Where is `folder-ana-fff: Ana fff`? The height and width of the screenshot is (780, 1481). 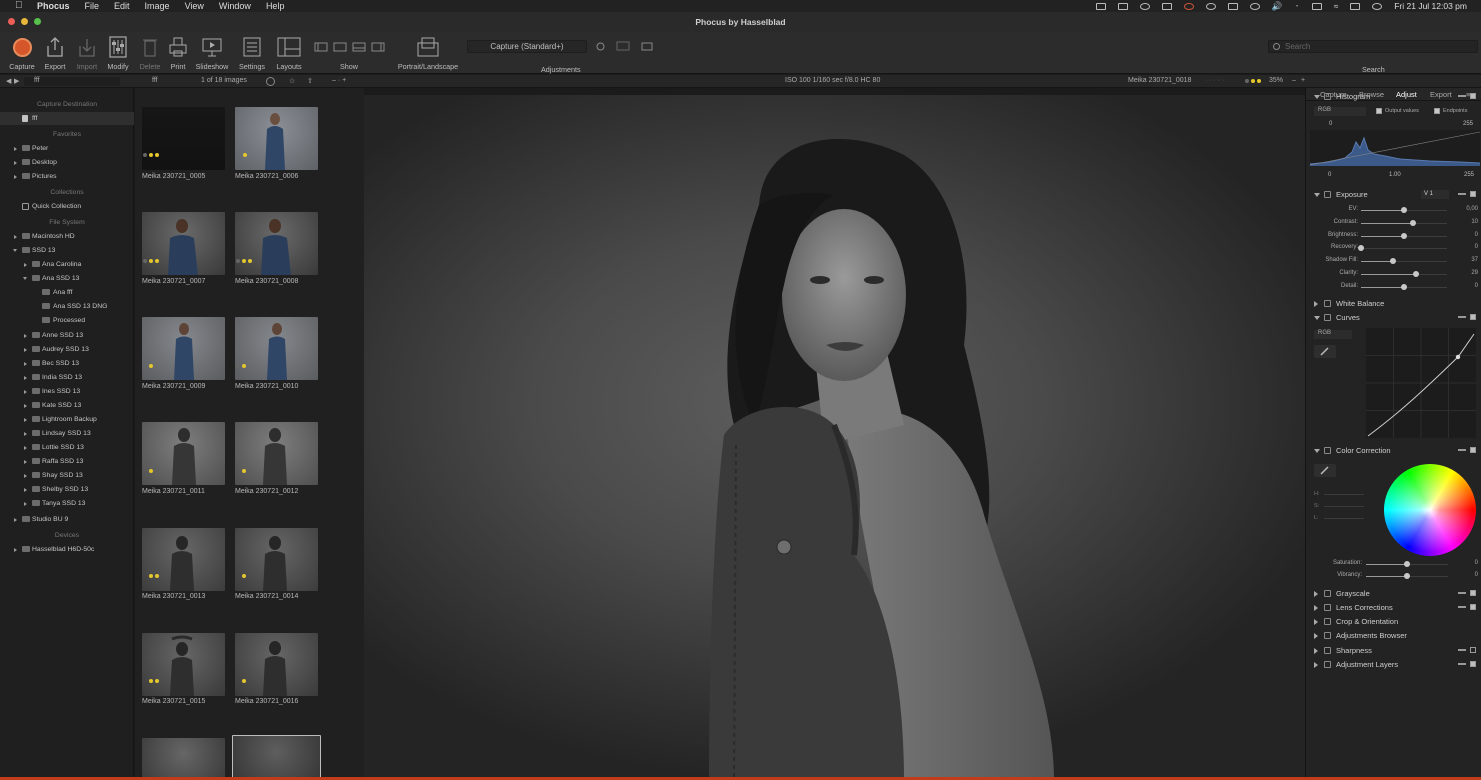
folder-ana-fff: Ana fff is located at coordinates (67, 292).